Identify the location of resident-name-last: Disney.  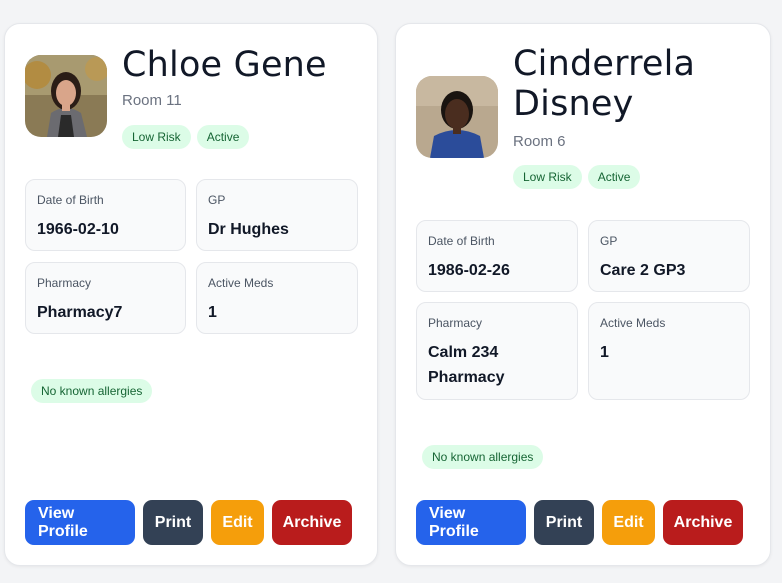
(573, 104).